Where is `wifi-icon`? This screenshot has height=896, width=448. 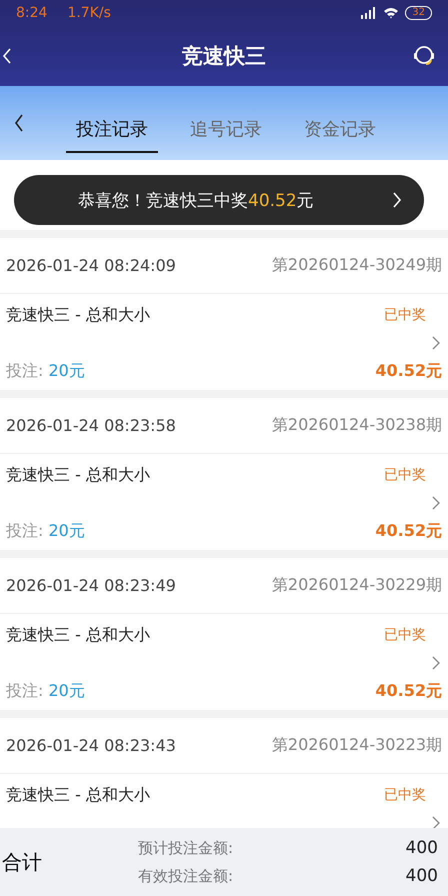 wifi-icon is located at coordinates (391, 13).